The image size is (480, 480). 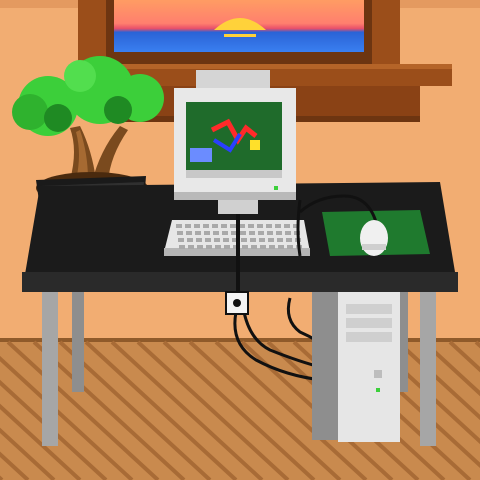 I want to click on power-led, so click(x=276, y=188).